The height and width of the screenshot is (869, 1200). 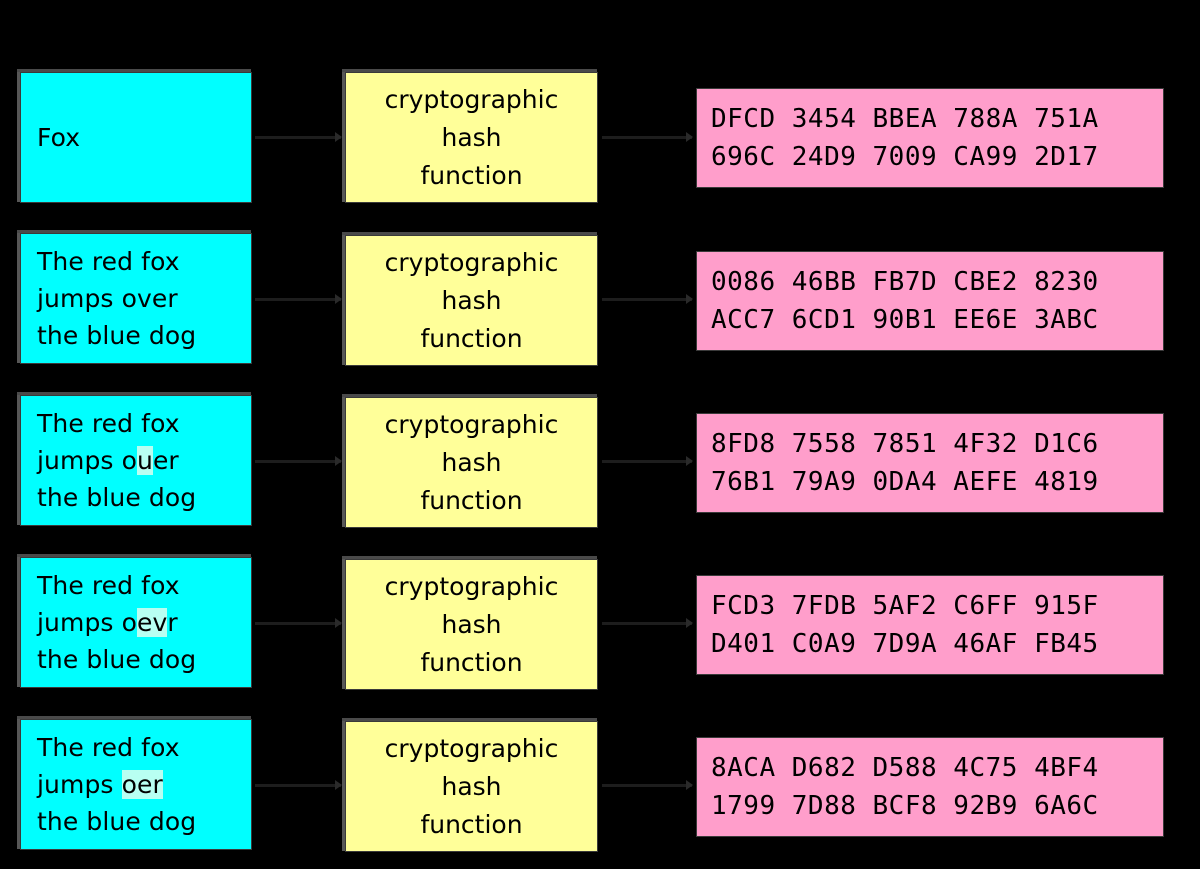 I want to click on message-box-2: The red fox jumps over the blue dog, so click(x=134, y=297).